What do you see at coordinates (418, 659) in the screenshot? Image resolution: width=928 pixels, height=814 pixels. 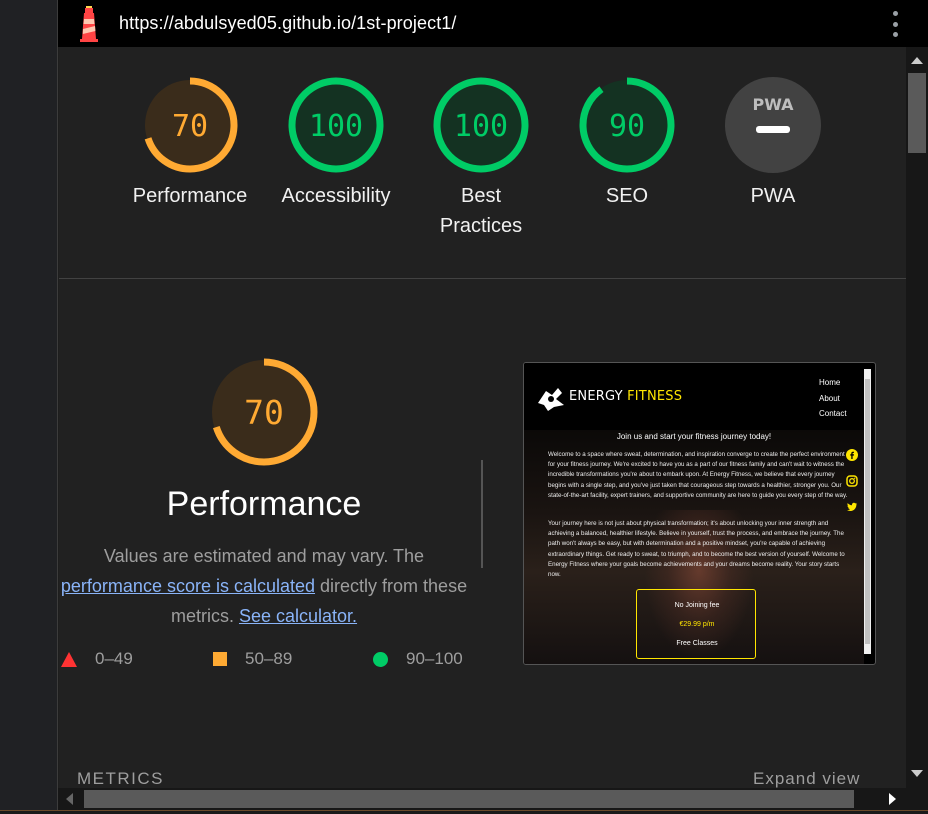 I see `legend-pass: 90–100` at bounding box center [418, 659].